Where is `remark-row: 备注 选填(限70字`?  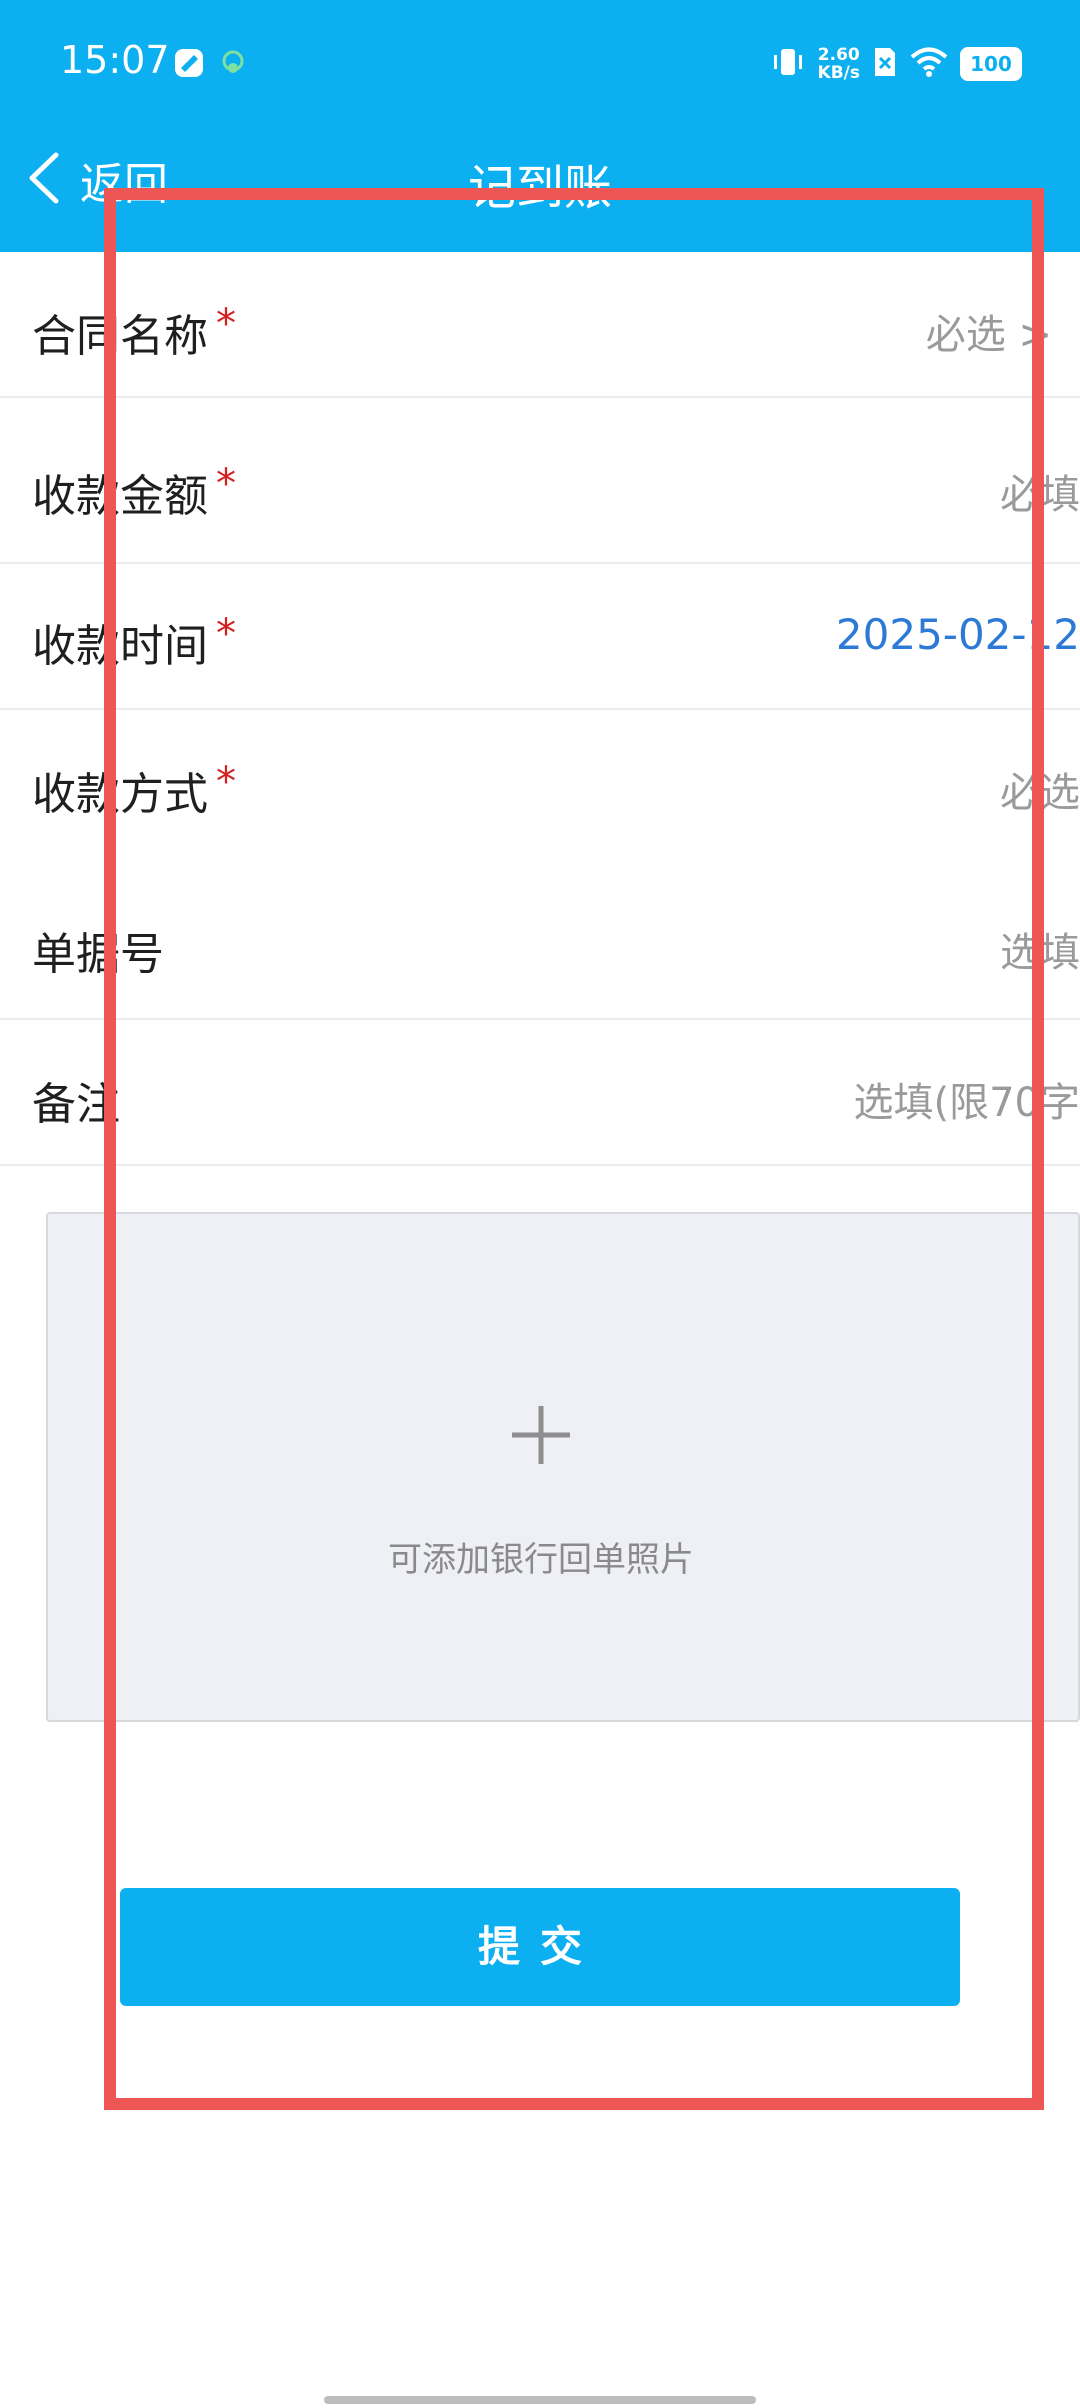 remark-row: 备注 选填(限70字 is located at coordinates (540, 1093).